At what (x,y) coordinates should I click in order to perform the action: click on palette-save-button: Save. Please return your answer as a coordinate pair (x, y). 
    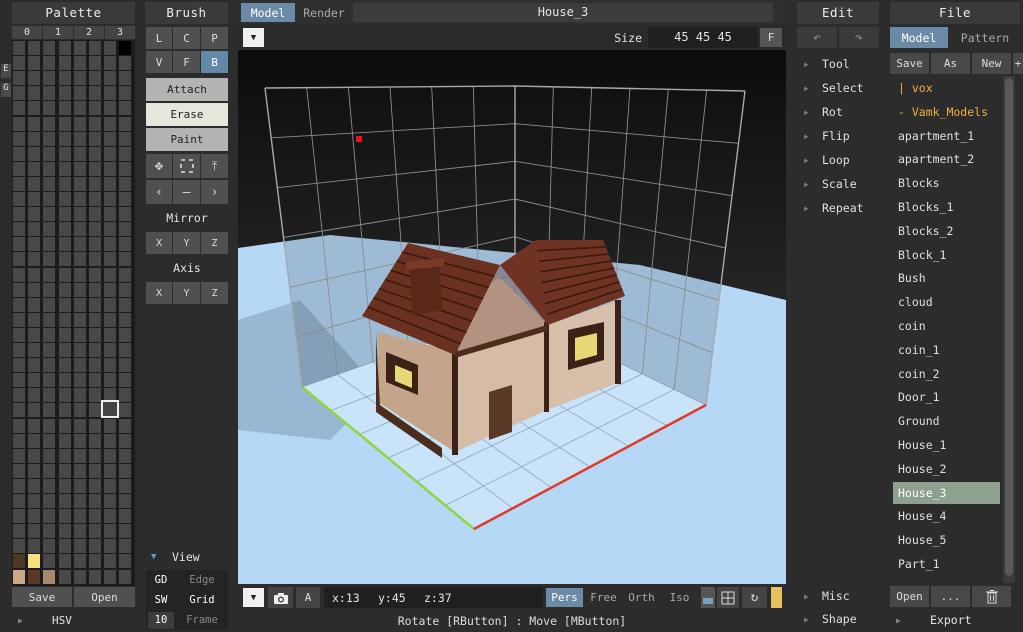
    Looking at the image, I should click on (42, 597).